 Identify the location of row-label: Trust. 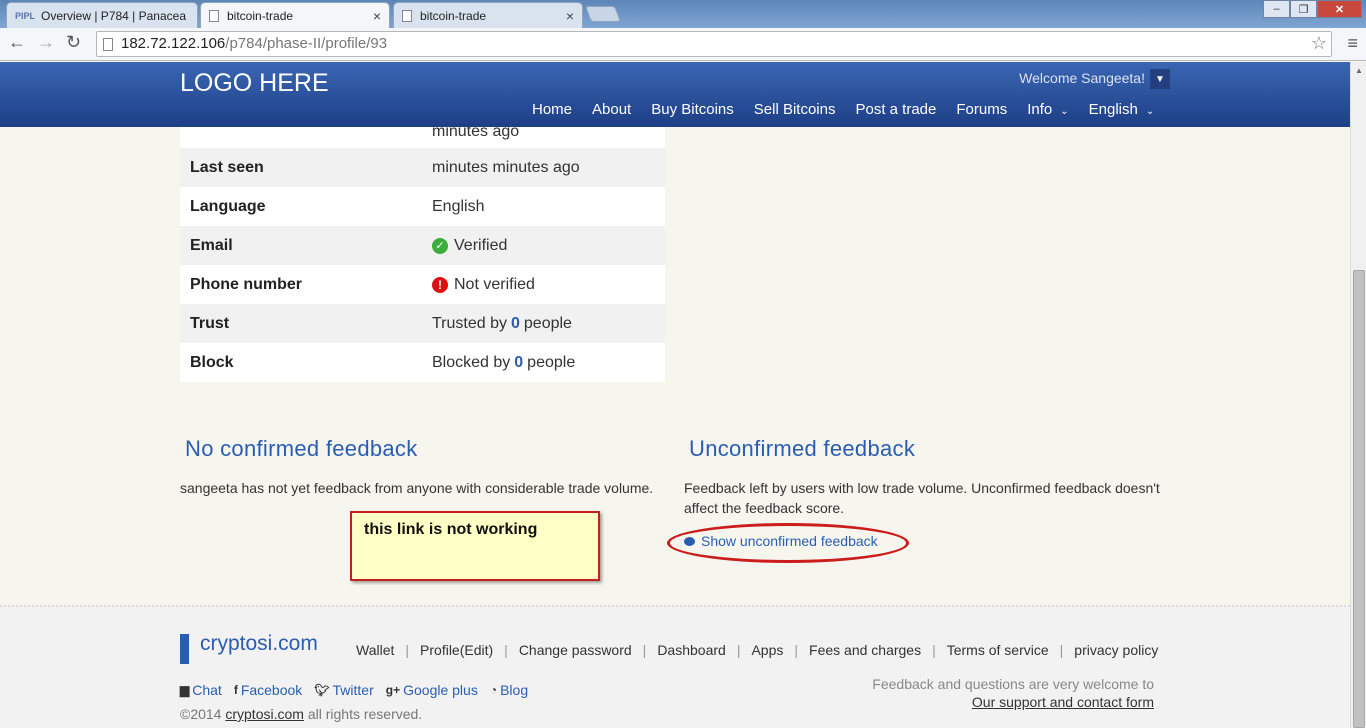
(210, 323).